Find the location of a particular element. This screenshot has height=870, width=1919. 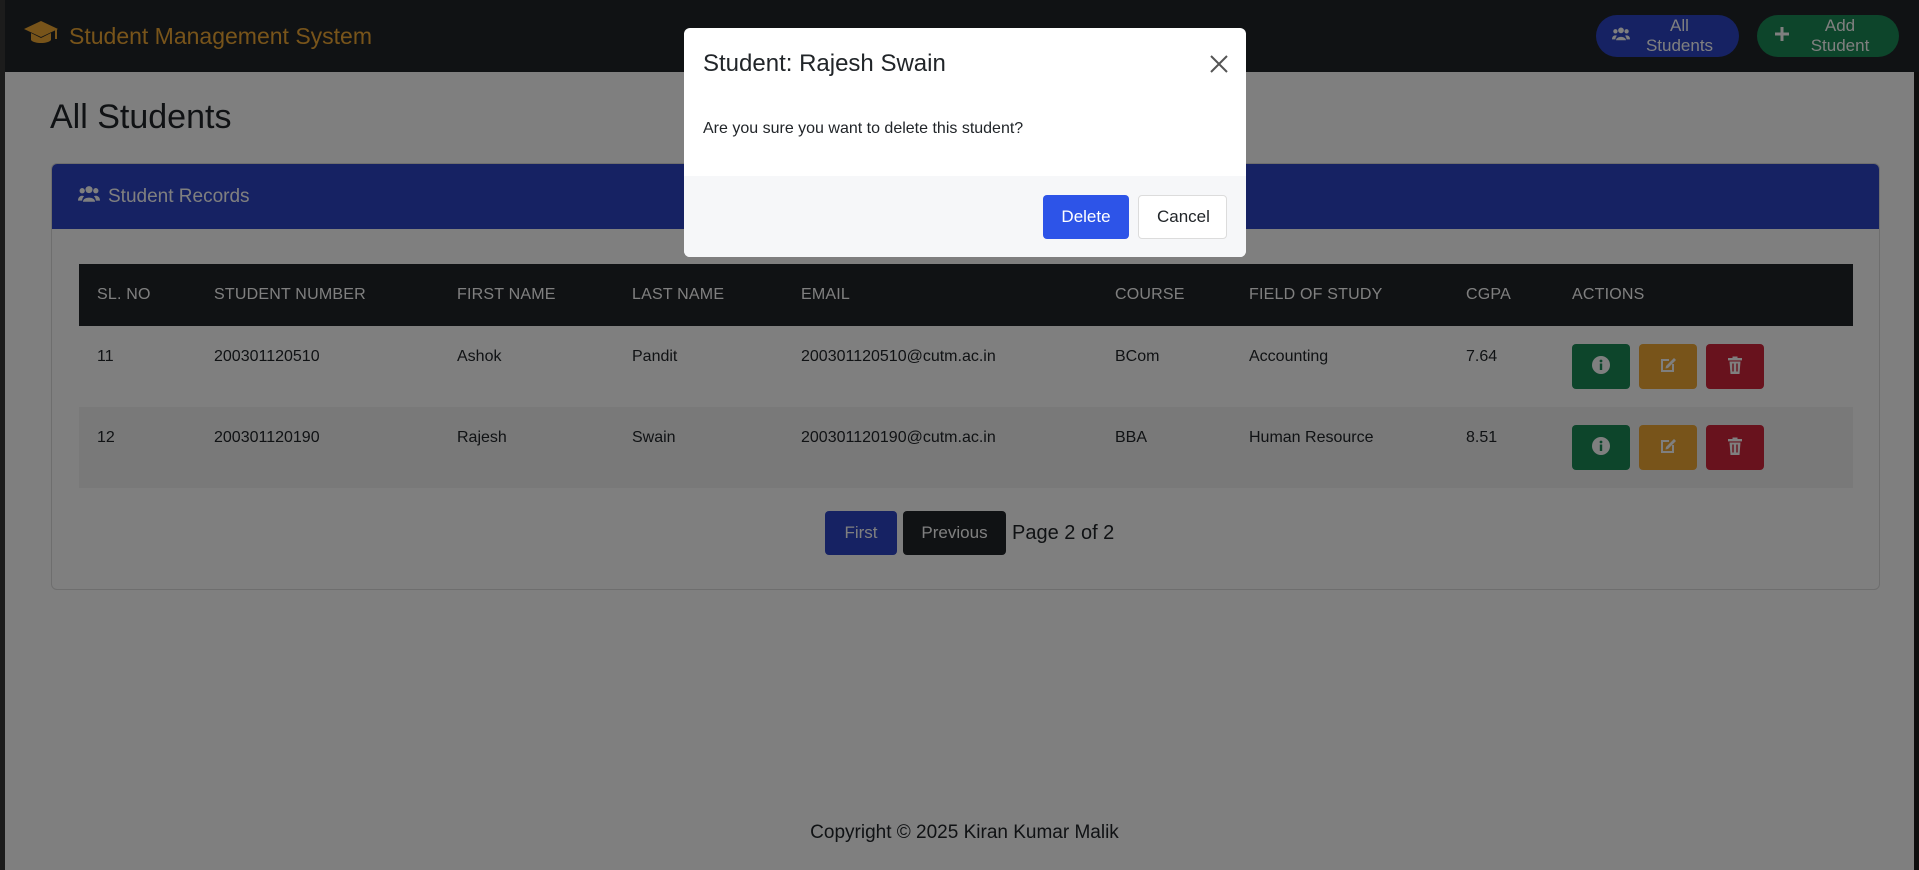

close-modal-button is located at coordinates (1219, 64).